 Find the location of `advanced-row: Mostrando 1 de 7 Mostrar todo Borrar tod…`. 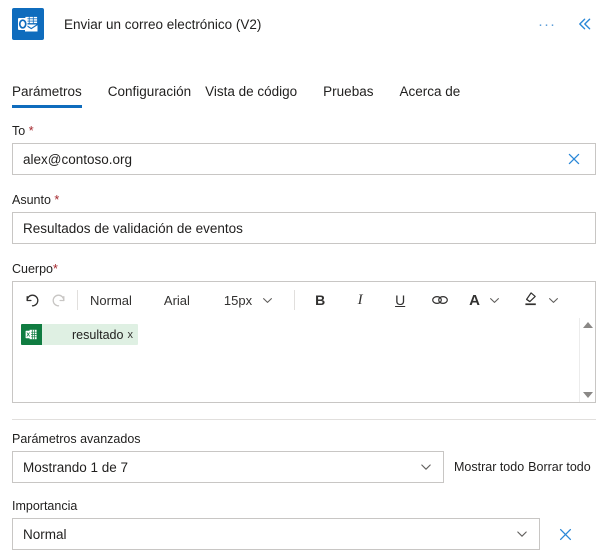

advanced-row: Mostrando 1 de 7 Mostrar todo Borrar tod… is located at coordinates (304, 467).